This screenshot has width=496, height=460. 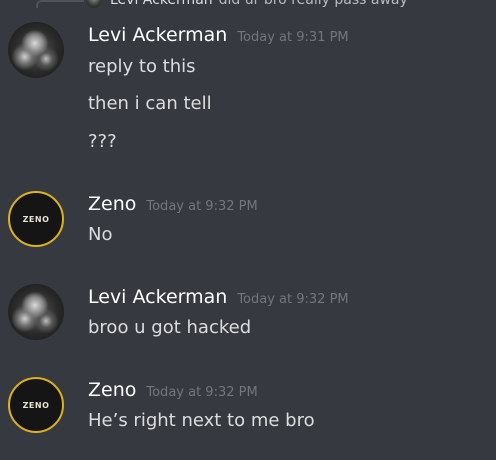 What do you see at coordinates (94, 4) in the screenshot?
I see `reply-avatar` at bounding box center [94, 4].